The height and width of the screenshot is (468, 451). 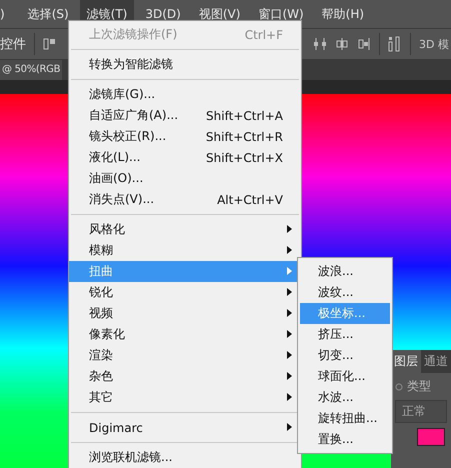 What do you see at coordinates (13, 44) in the screenshot?
I see `options-label: 控件` at bounding box center [13, 44].